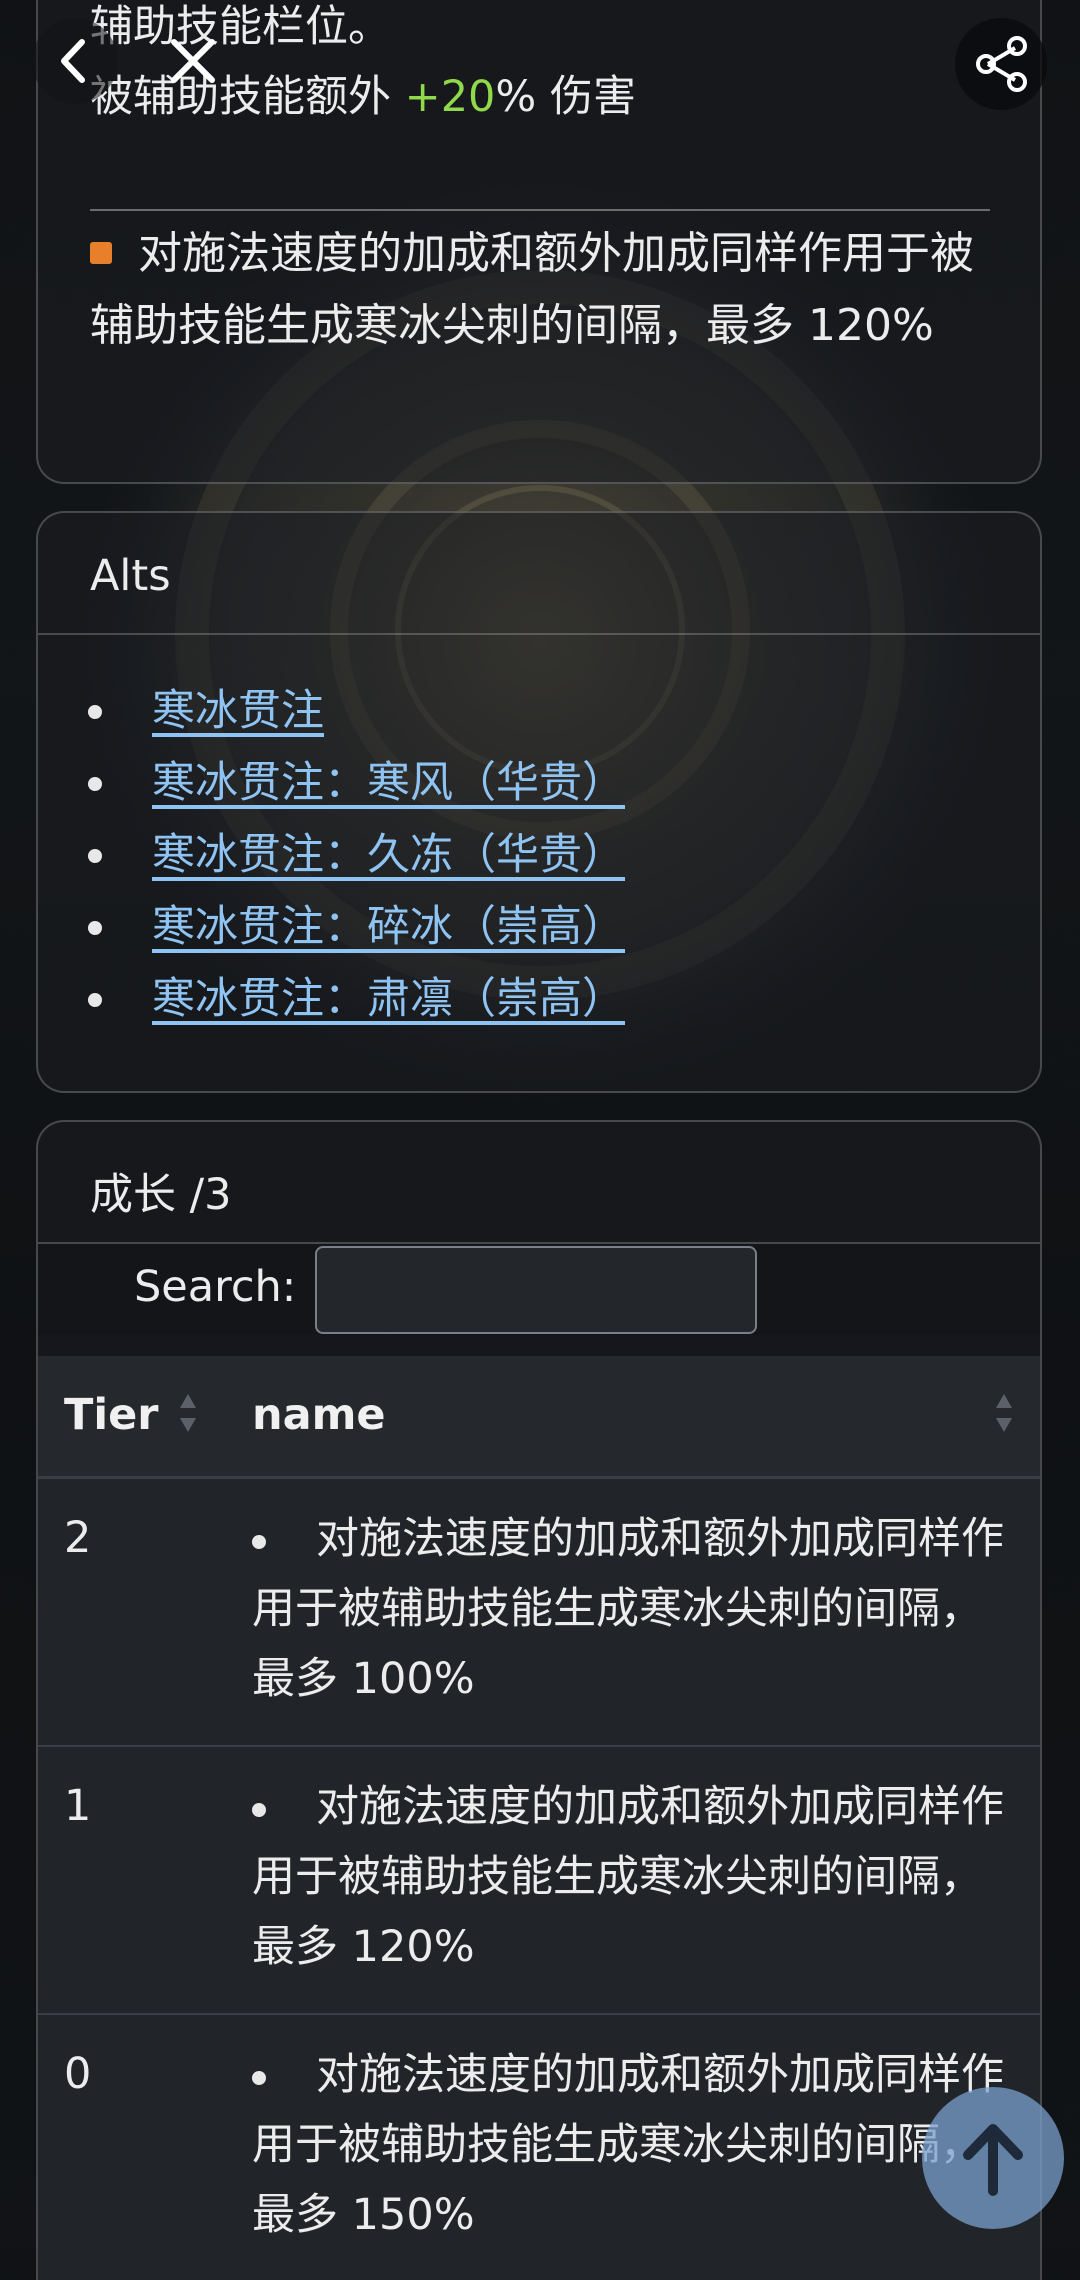  I want to click on column-header-tier: Tier, so click(111, 1415).